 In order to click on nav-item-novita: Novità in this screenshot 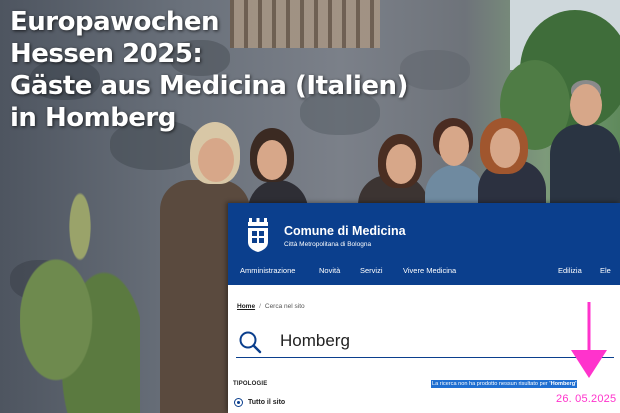, I will do `click(329, 270)`.